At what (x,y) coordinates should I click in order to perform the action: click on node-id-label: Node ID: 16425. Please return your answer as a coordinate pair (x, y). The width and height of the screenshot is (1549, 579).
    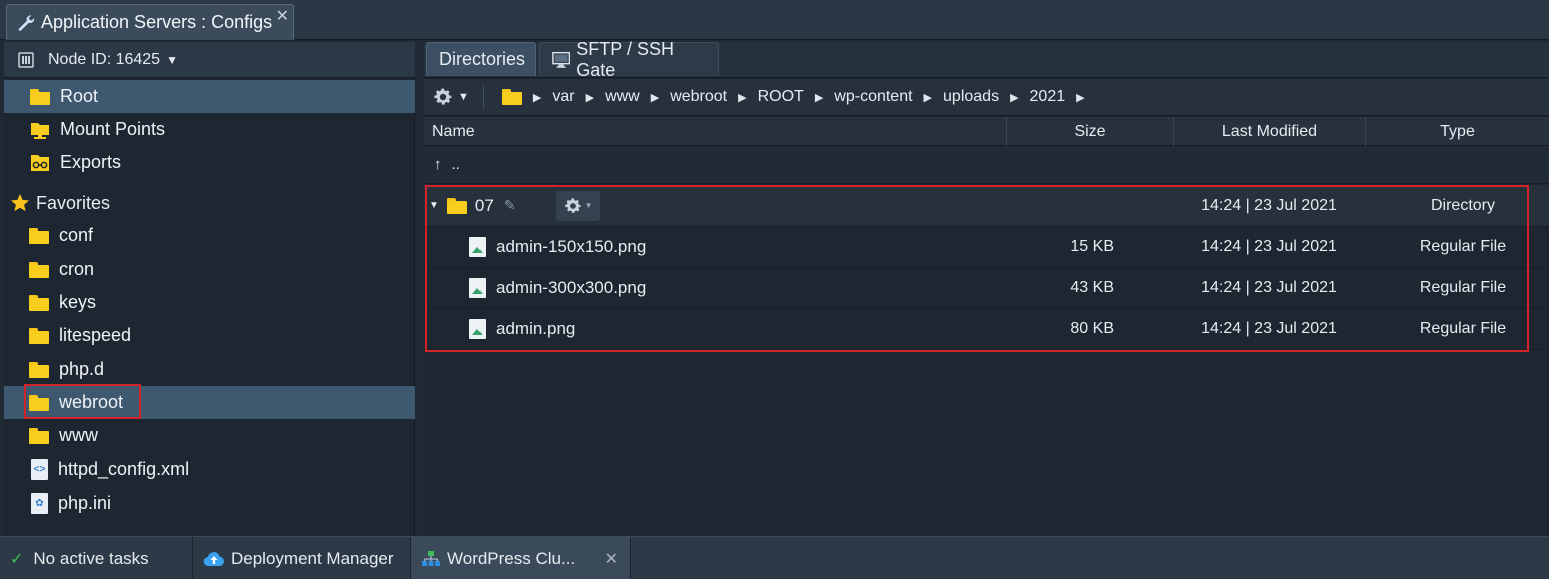
    Looking at the image, I should click on (104, 59).